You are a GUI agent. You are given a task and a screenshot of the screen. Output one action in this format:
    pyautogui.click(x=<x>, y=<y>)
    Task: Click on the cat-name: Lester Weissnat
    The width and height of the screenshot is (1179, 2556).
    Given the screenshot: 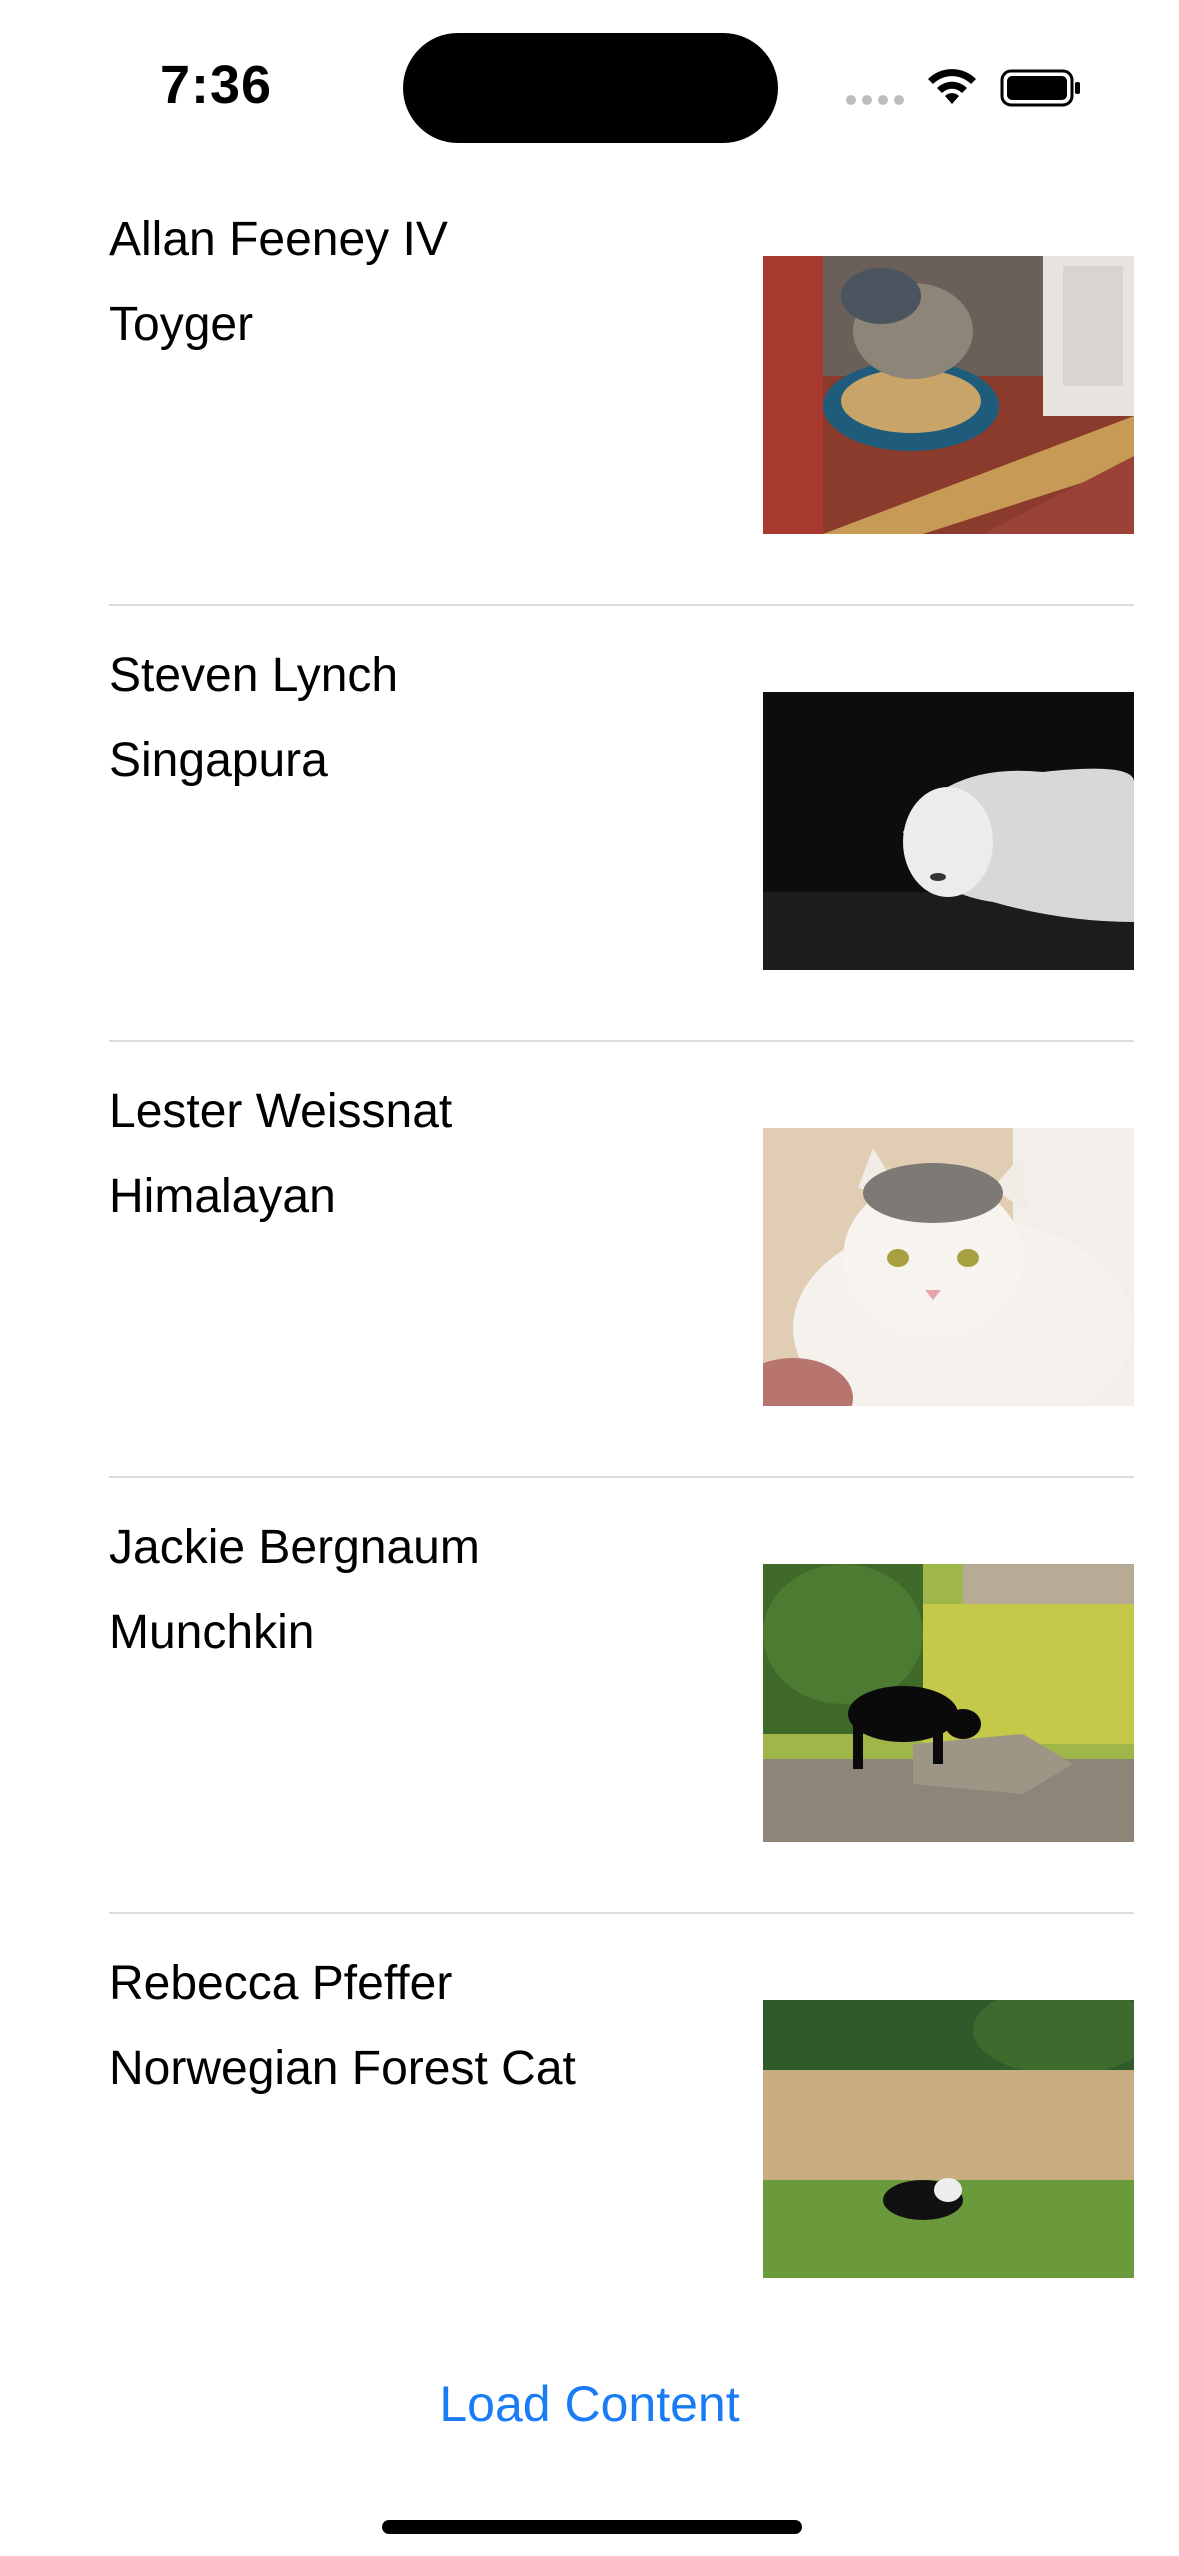 What is the action you would take?
    pyautogui.click(x=281, y=1111)
    